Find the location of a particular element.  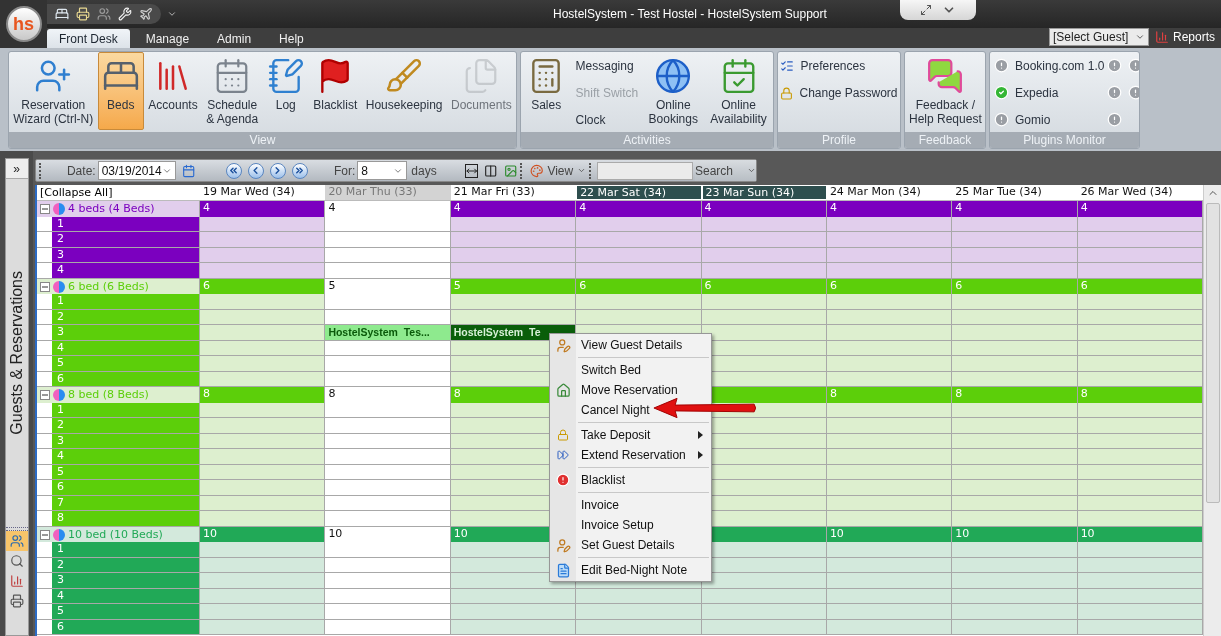

wrench-icon is located at coordinates (125, 14).